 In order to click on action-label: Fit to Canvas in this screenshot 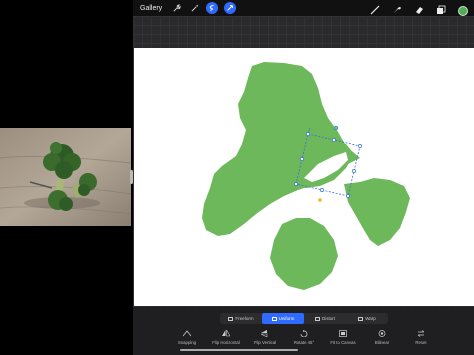, I will do `click(343, 342)`.